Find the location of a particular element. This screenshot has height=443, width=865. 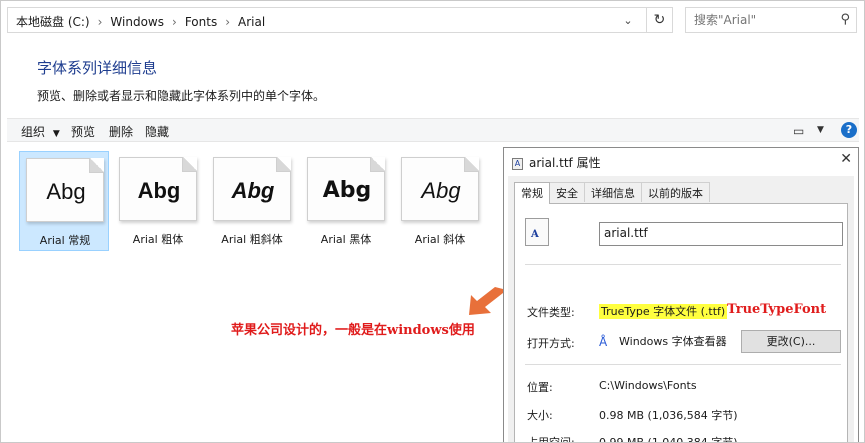

annotation-text: 苹果公司设计的，一般是在windows使用 is located at coordinates (353, 330).